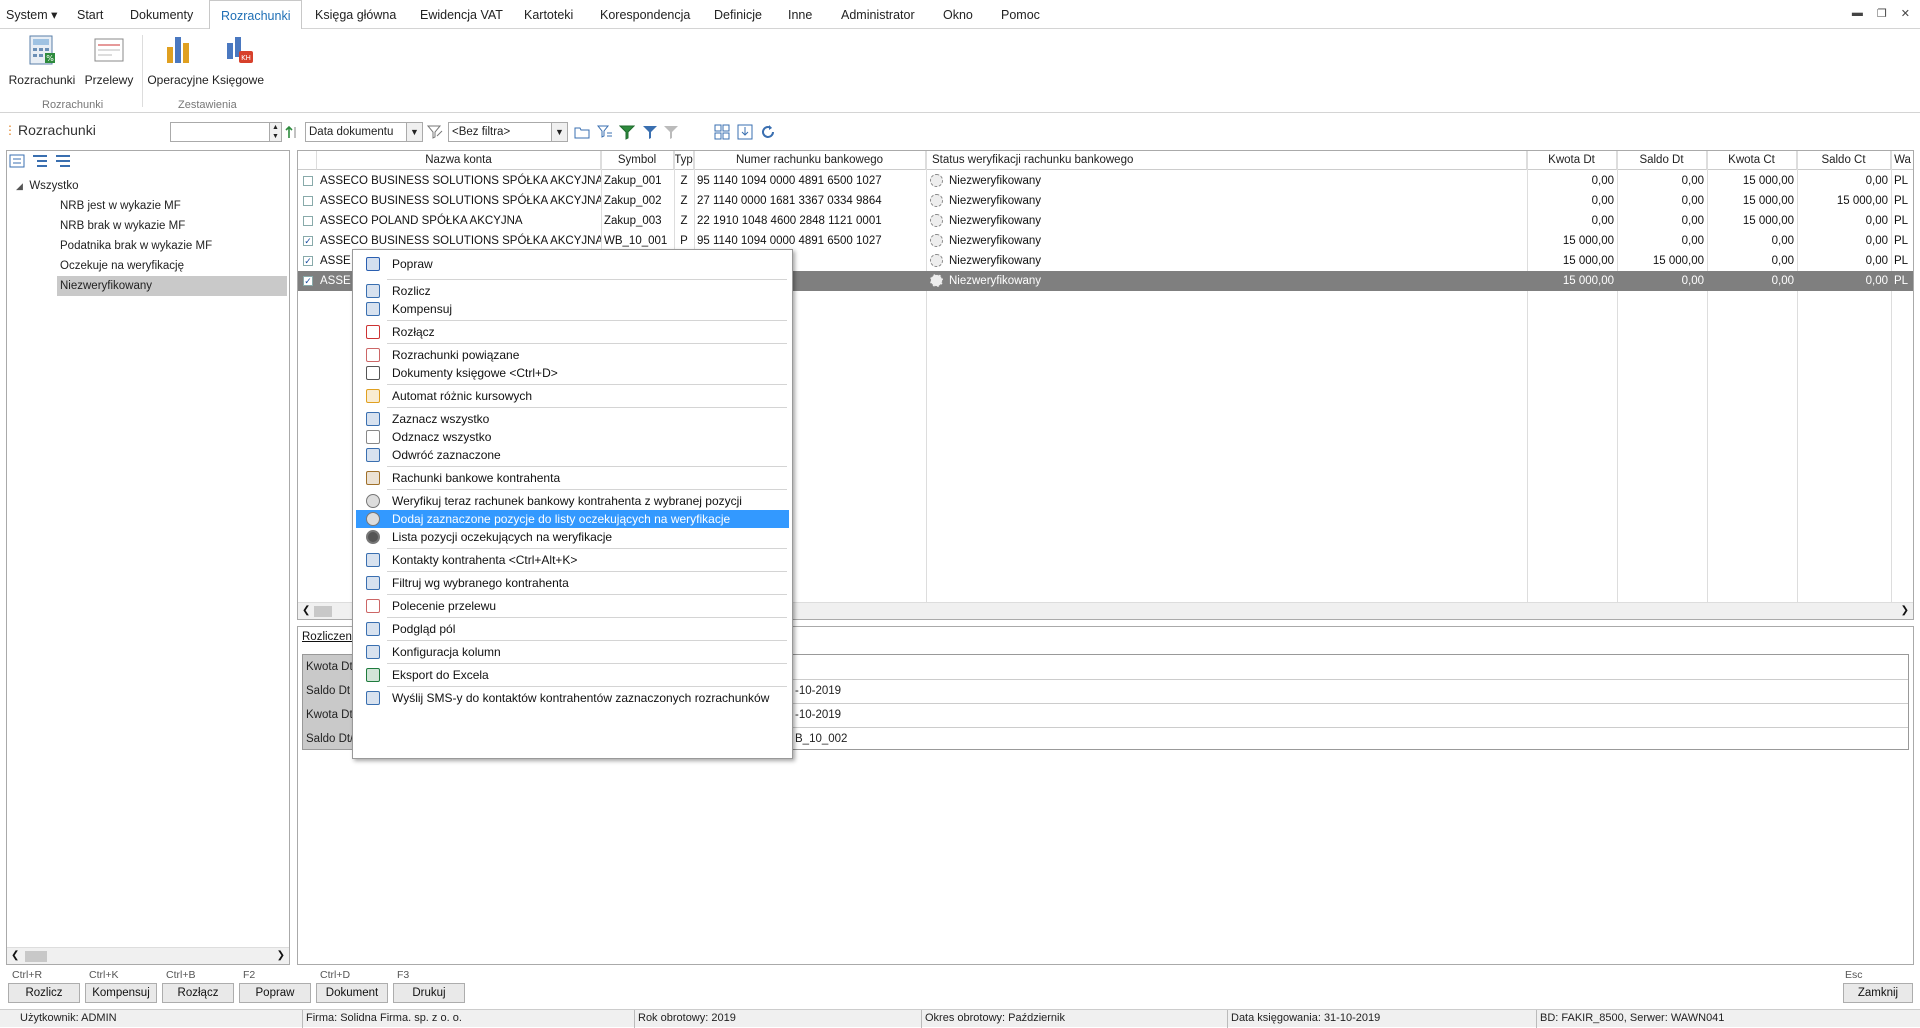 This screenshot has height=1028, width=1920. What do you see at coordinates (31, 14) in the screenshot?
I see `menu-system: System ▾` at bounding box center [31, 14].